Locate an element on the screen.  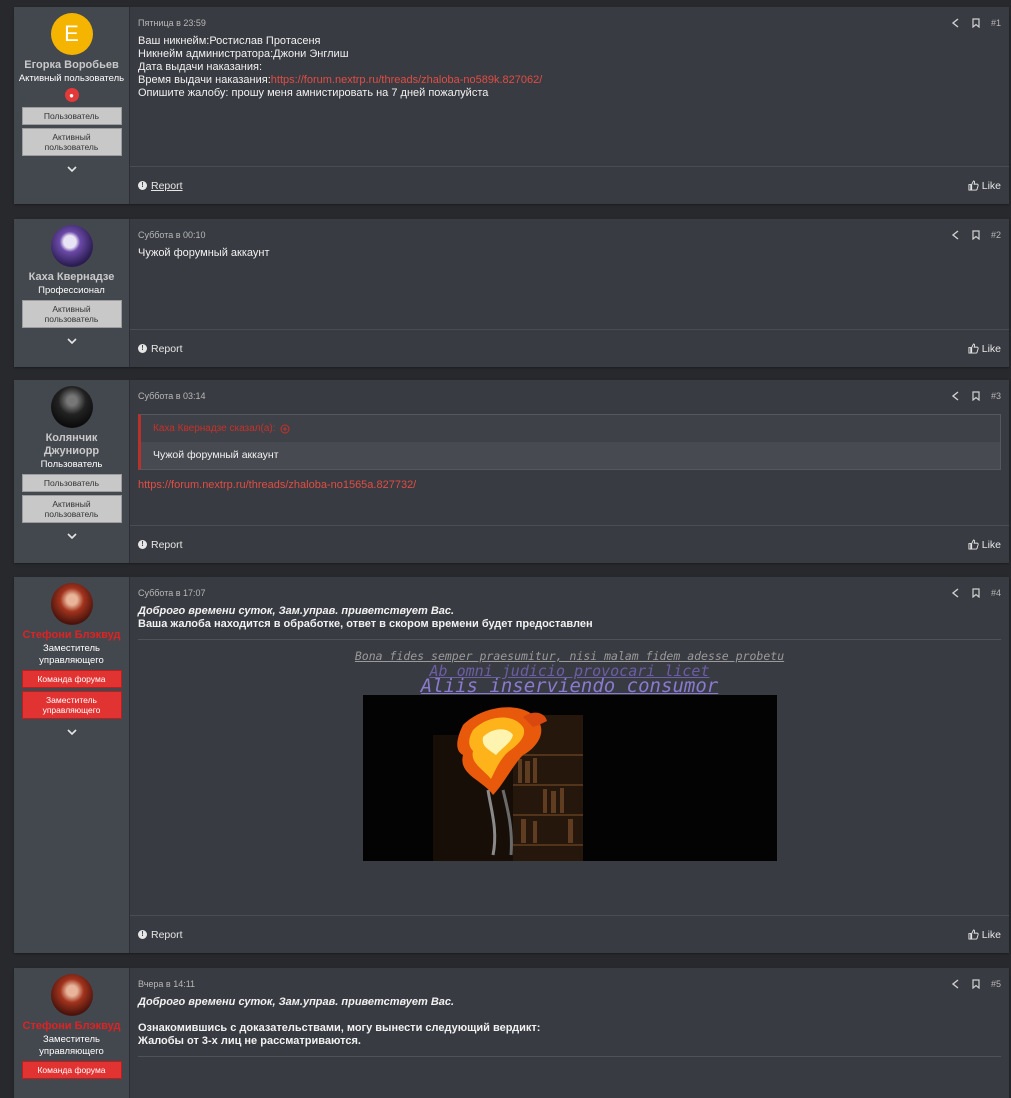
username: Егорка Воробьев is located at coordinates (71, 65).